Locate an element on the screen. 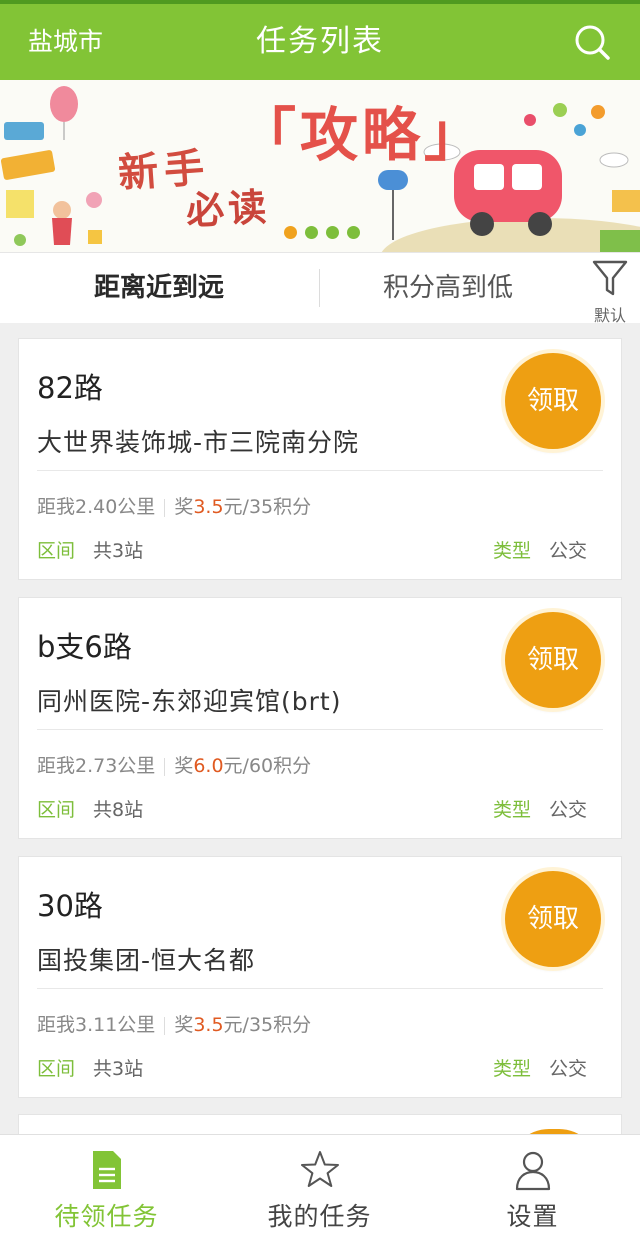  page-title: 任务列表 is located at coordinates (320, 41).